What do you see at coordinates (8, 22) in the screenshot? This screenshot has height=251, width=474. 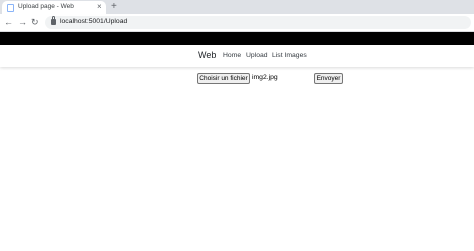 I see `back-arrow-icon: ←` at bounding box center [8, 22].